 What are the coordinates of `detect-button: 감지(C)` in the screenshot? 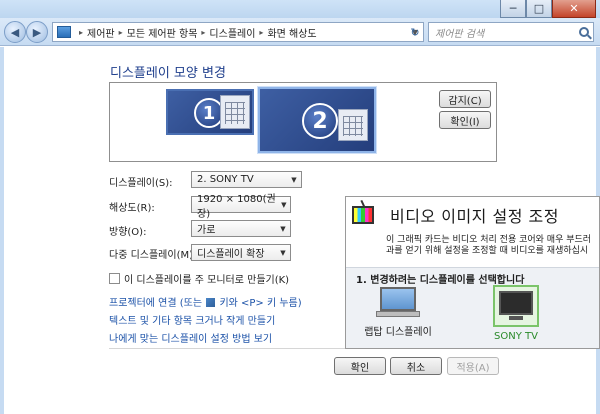 It's located at (465, 99).